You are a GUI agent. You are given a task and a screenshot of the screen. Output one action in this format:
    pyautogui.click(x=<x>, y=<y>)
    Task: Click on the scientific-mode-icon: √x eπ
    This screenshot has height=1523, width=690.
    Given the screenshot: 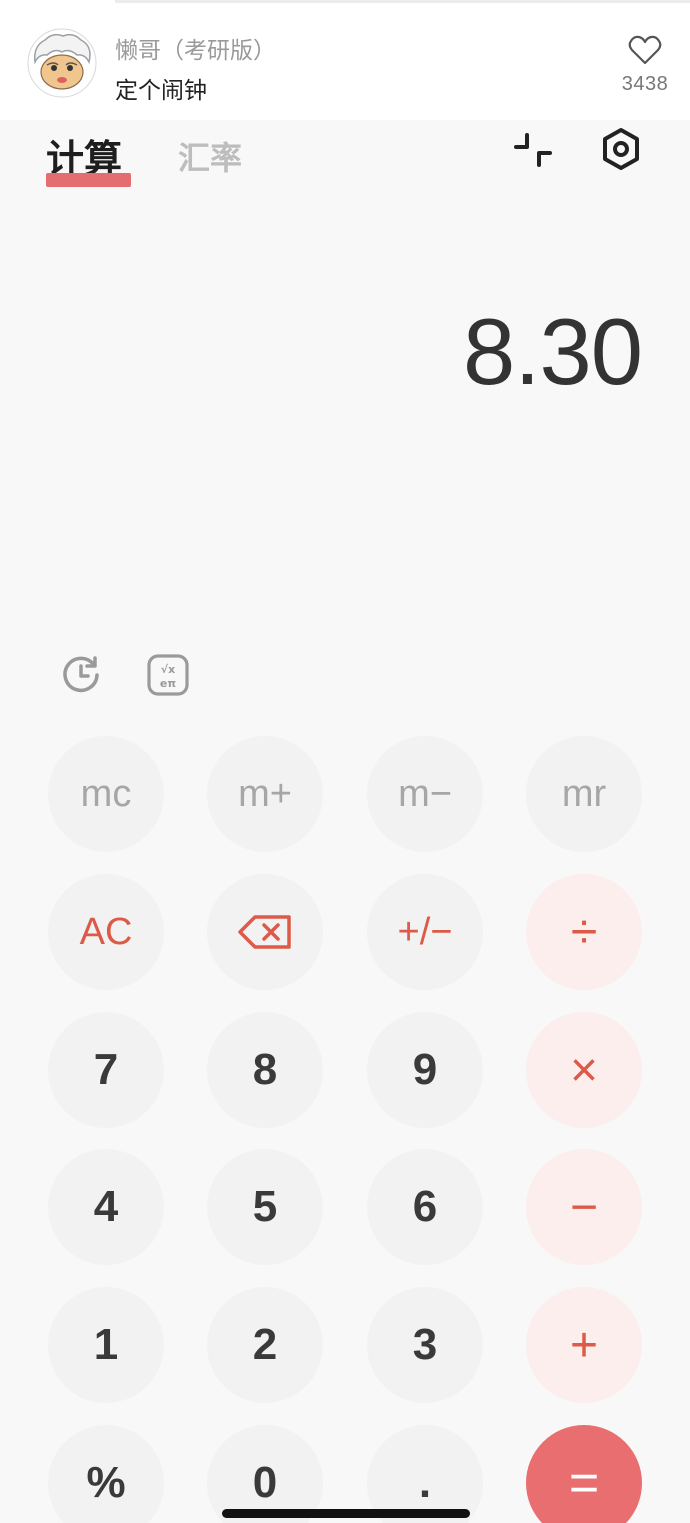 What is the action you would take?
    pyautogui.click(x=168, y=675)
    